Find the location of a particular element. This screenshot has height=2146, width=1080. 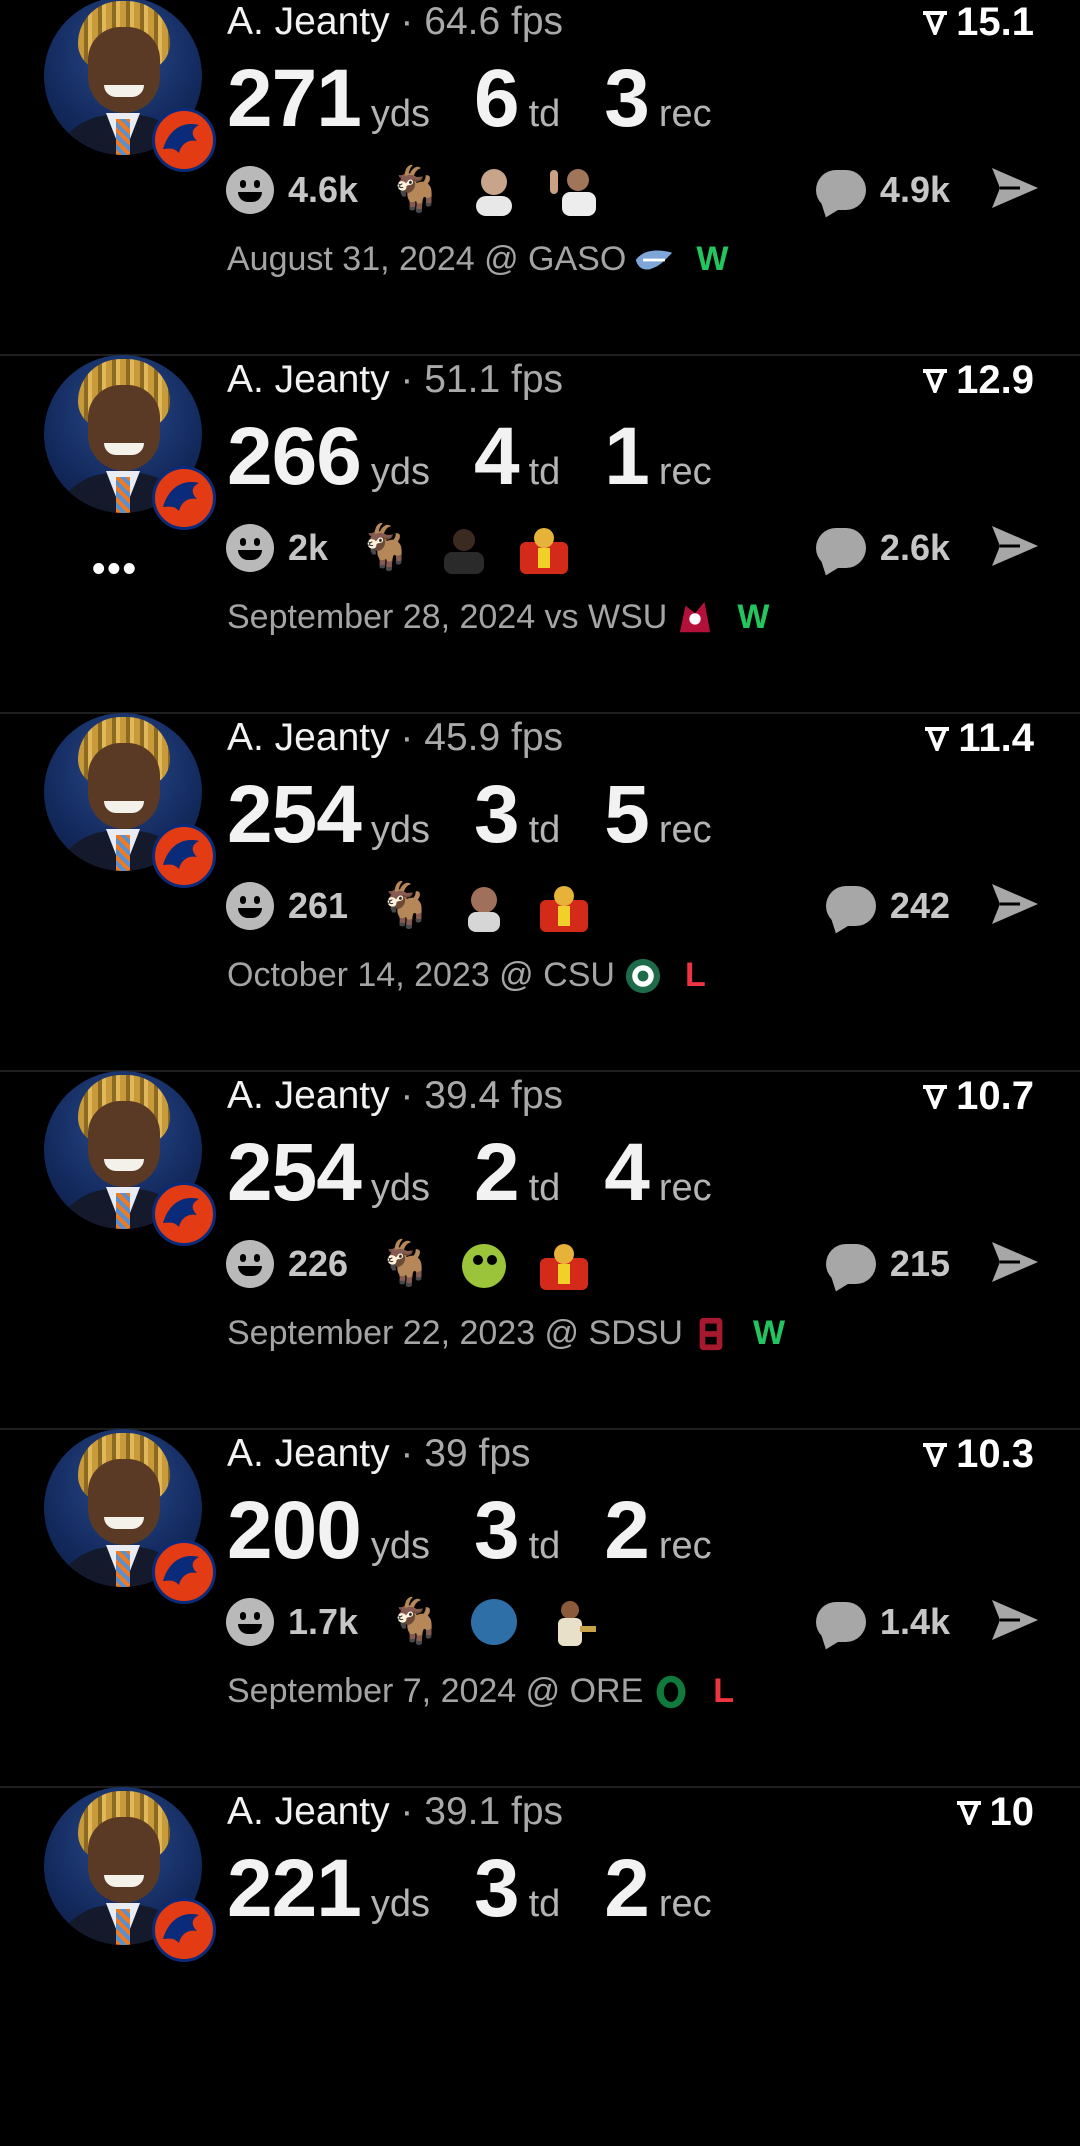

georgia-southern-logo is located at coordinates (654, 260).